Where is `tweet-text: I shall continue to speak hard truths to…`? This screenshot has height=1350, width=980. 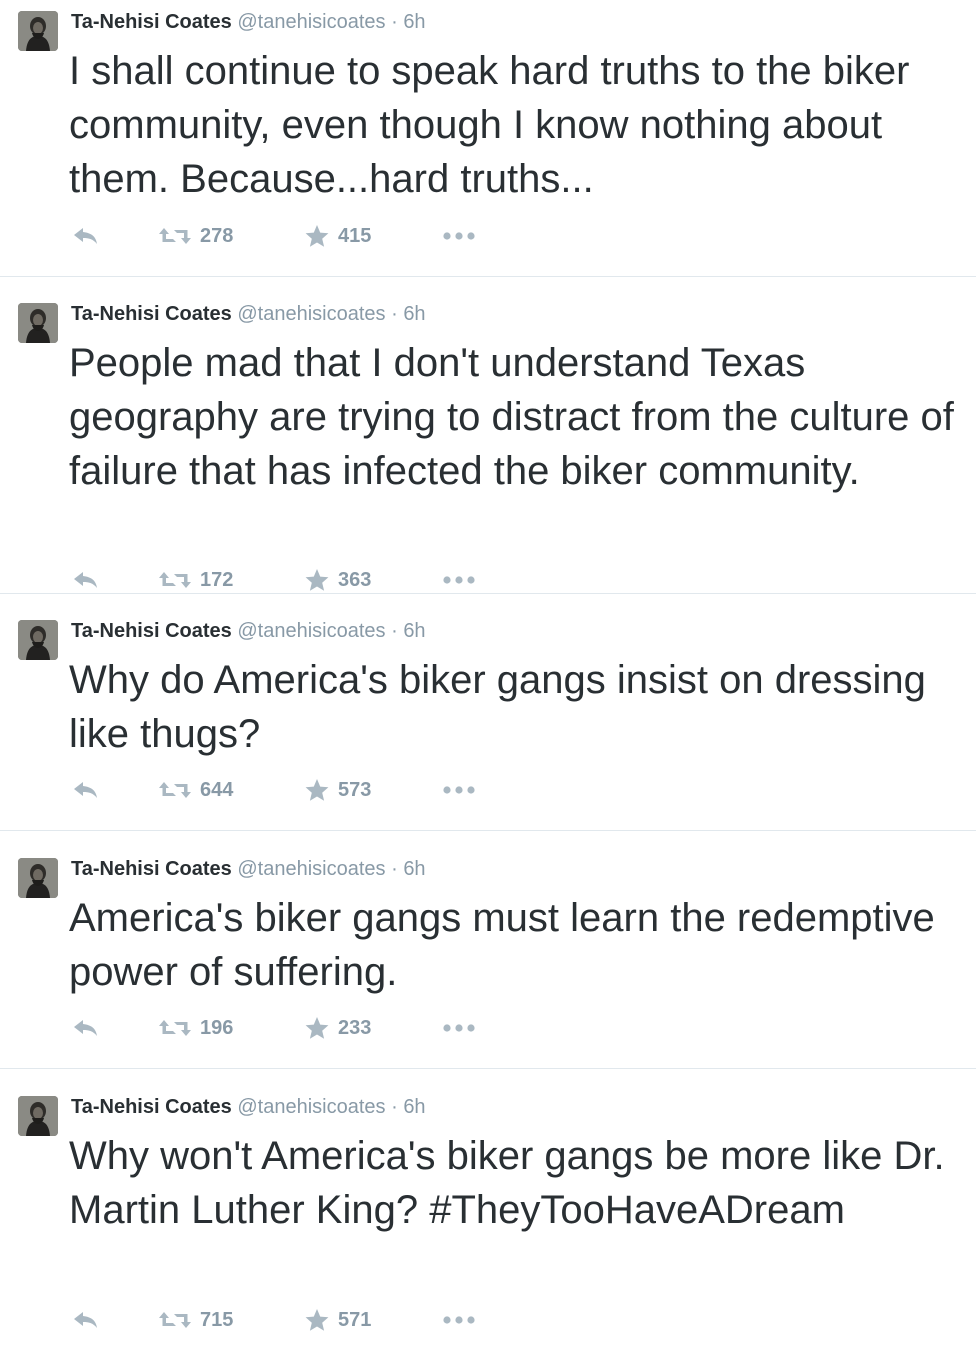
tweet-text: I shall continue to speak hard truths to… is located at coordinates (489, 125).